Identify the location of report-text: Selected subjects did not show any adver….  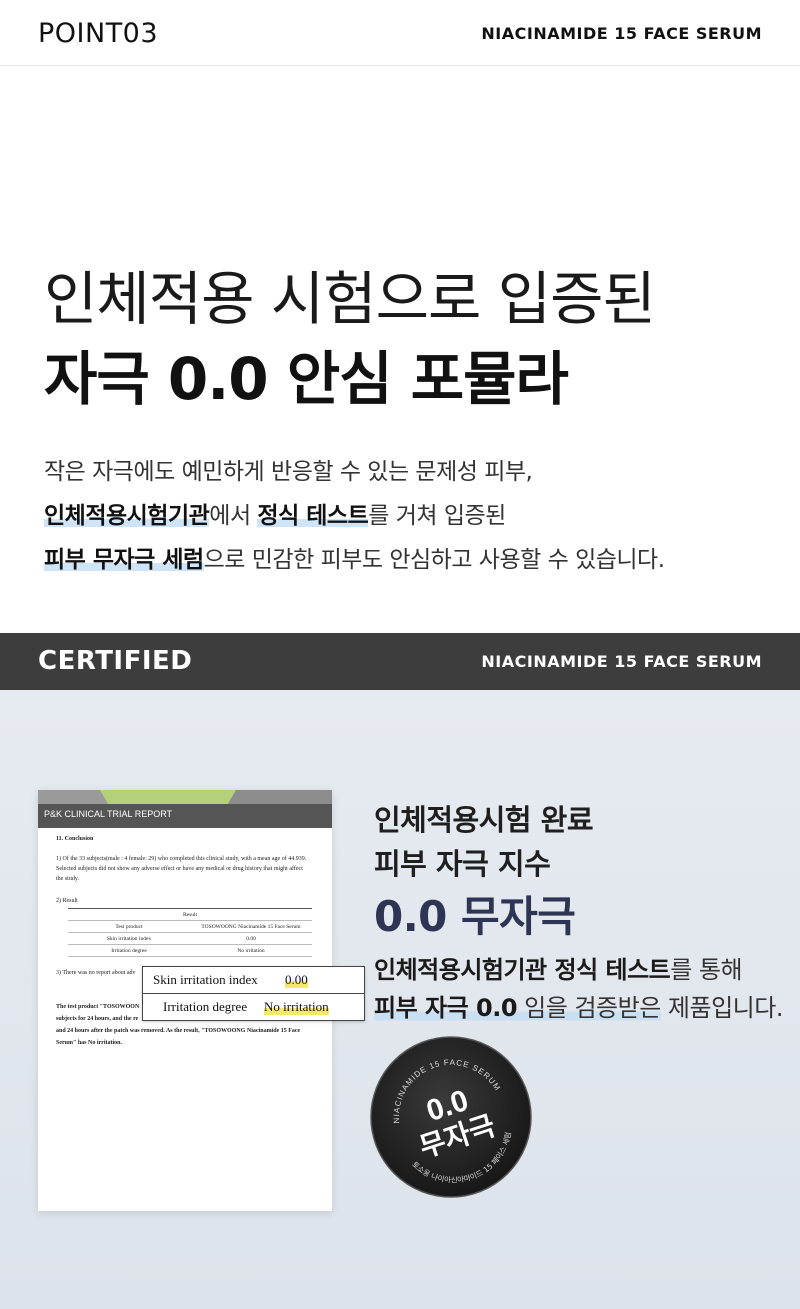
(179, 869).